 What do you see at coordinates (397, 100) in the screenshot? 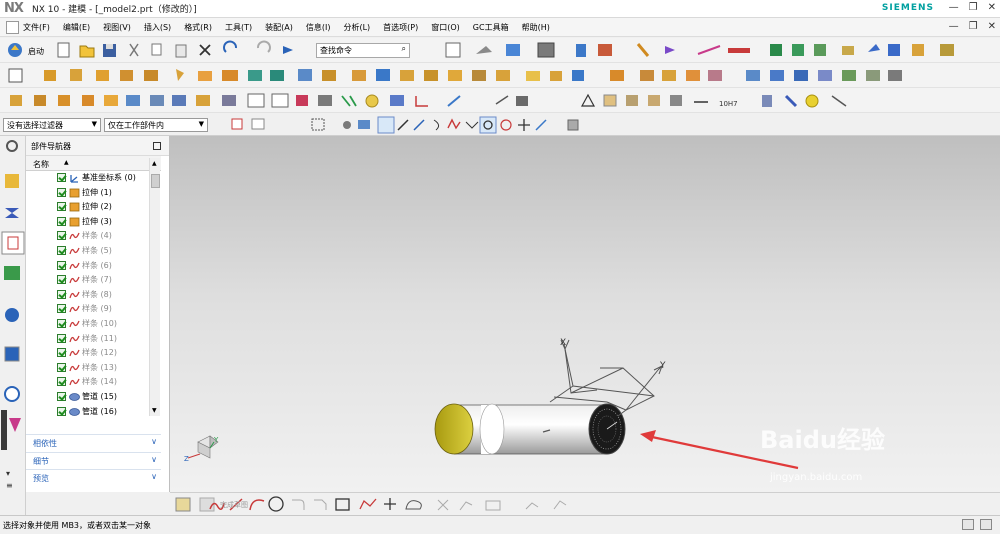
I see `trim-curve-icon` at bounding box center [397, 100].